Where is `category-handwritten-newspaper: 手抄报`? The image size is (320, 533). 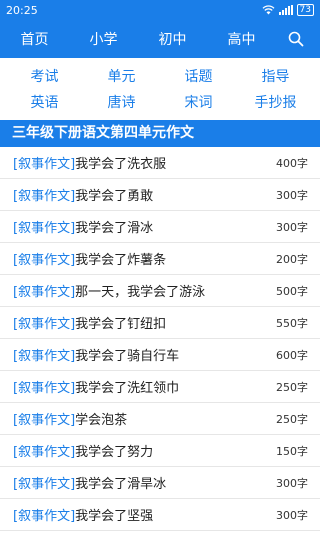 category-handwritten-newspaper: 手抄报 is located at coordinates (275, 103).